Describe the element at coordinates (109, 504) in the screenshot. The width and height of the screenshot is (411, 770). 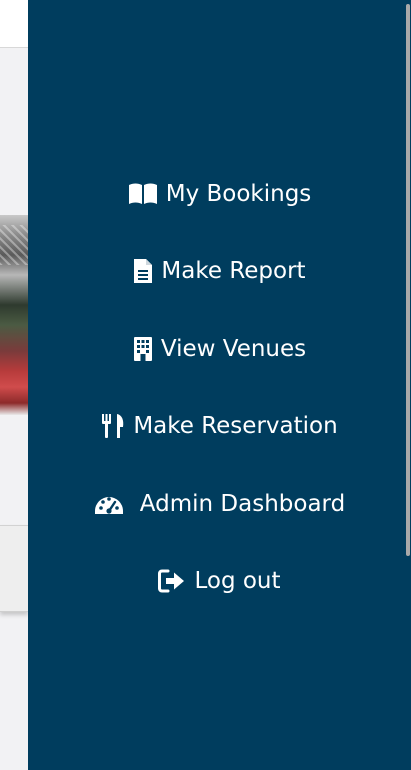
I see `gauge-icon` at that location.